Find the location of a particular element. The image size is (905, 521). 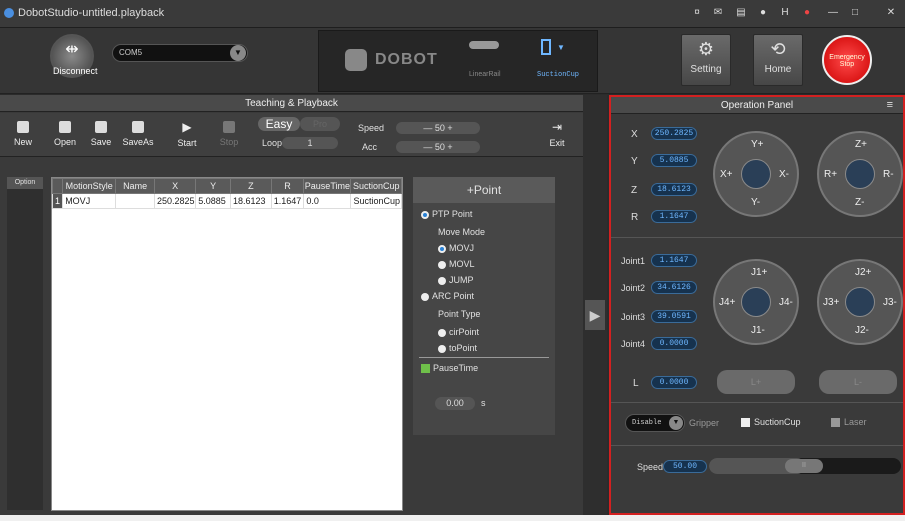

stop-button: Stop is located at coordinates (229, 135).